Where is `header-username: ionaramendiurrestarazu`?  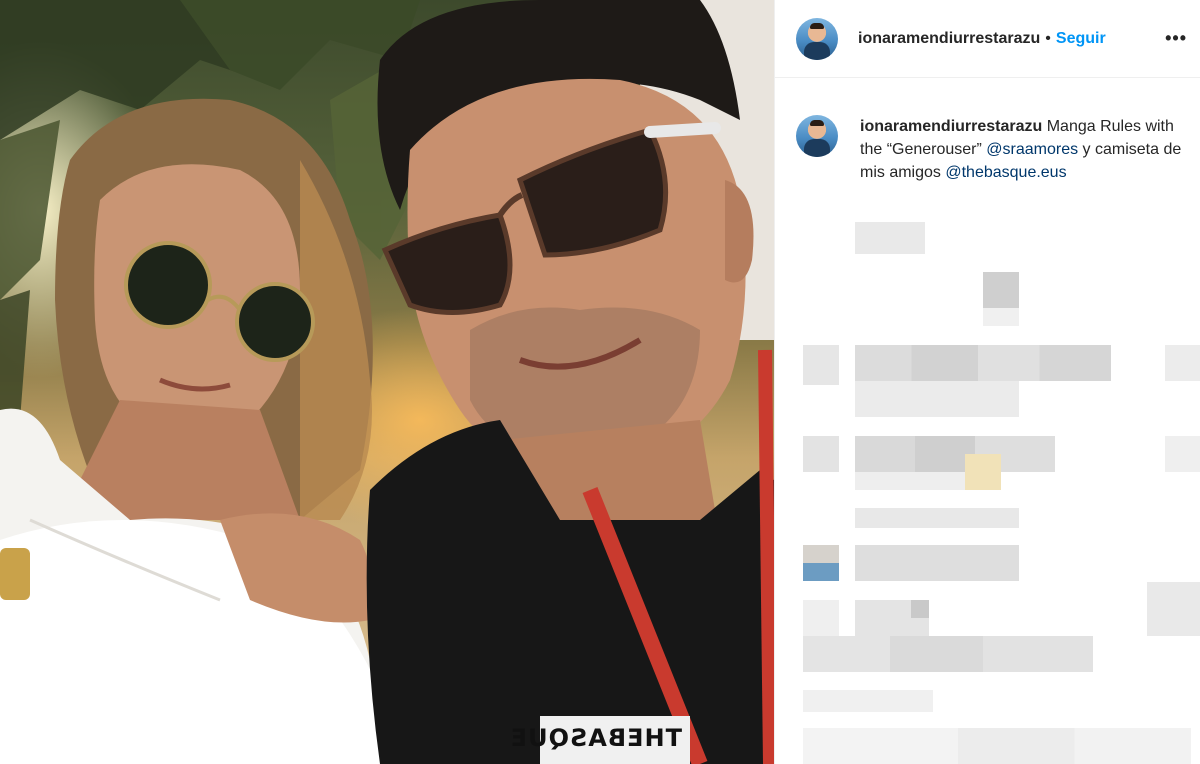 header-username: ionaramendiurrestarazu is located at coordinates (949, 39).